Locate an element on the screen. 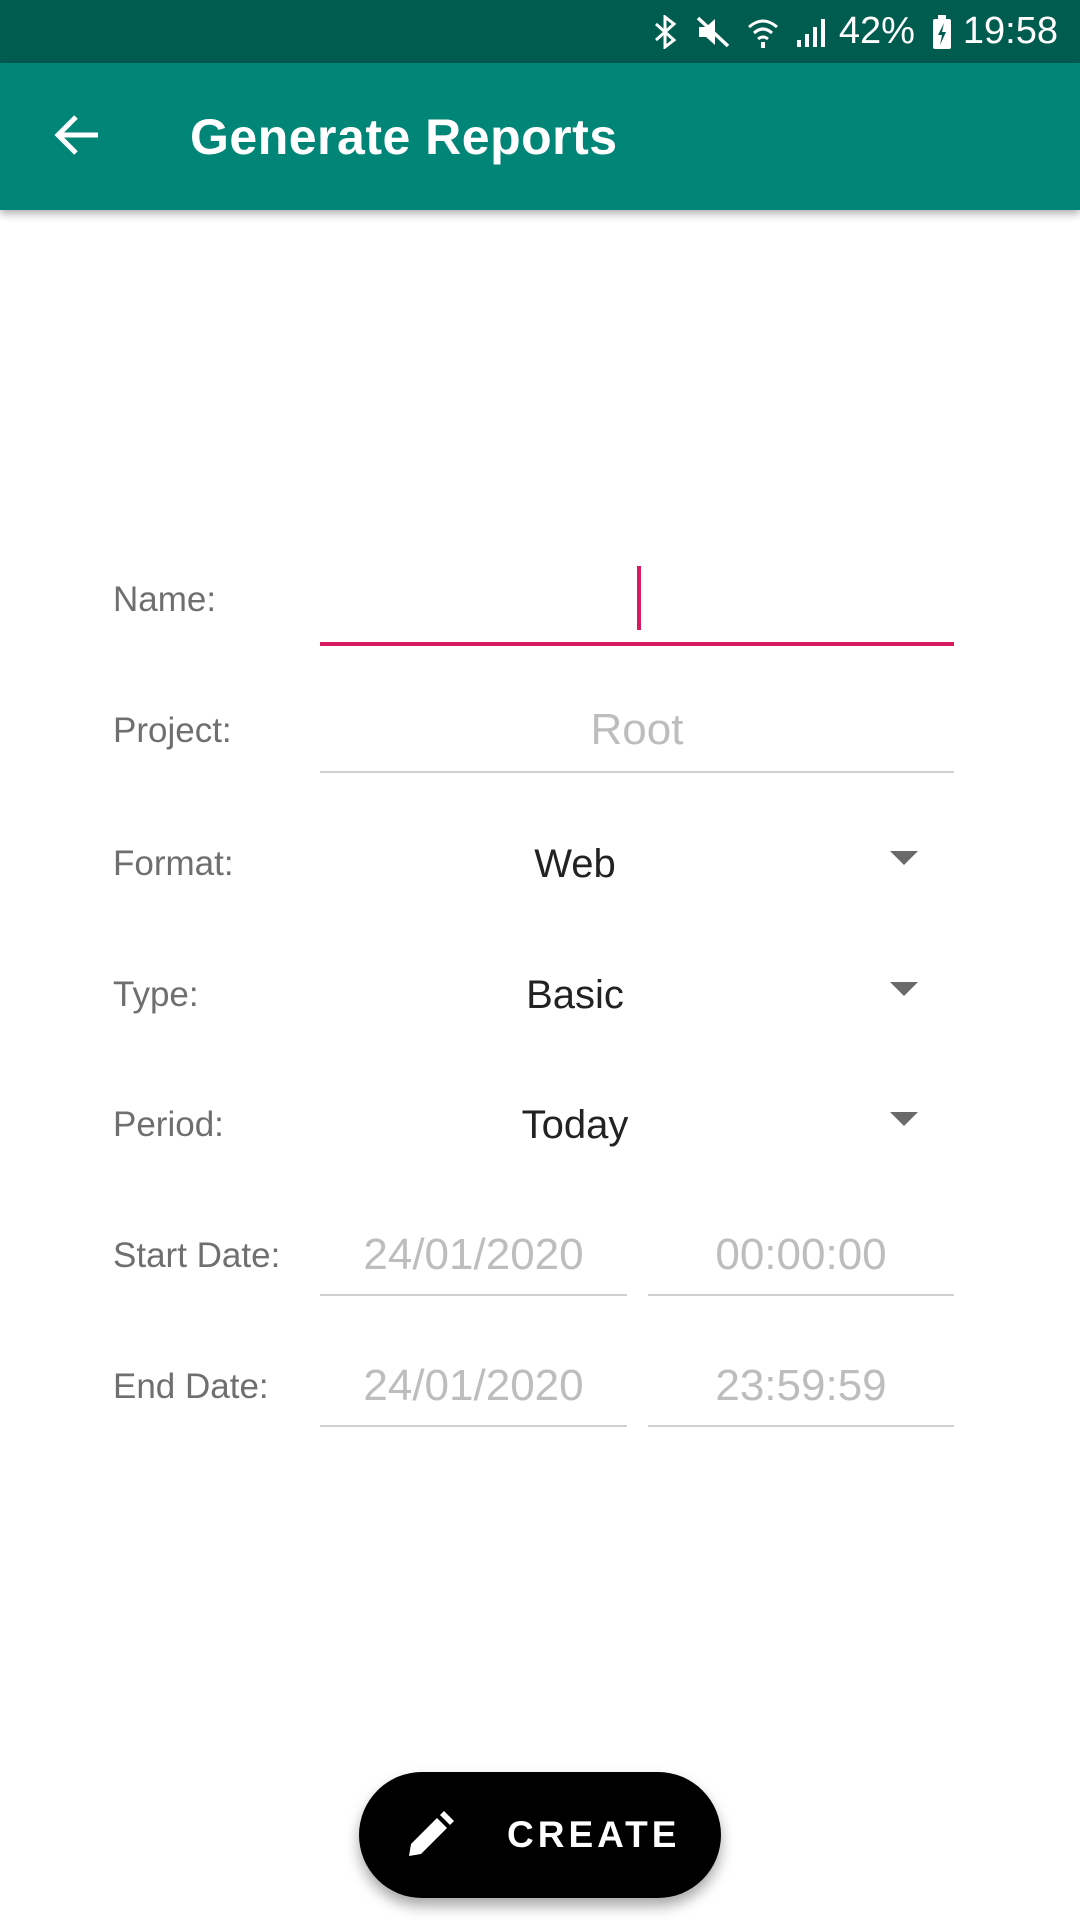  start-date-row: Start Date: 24/01/2020 00:00:00 is located at coordinates (540, 1260).